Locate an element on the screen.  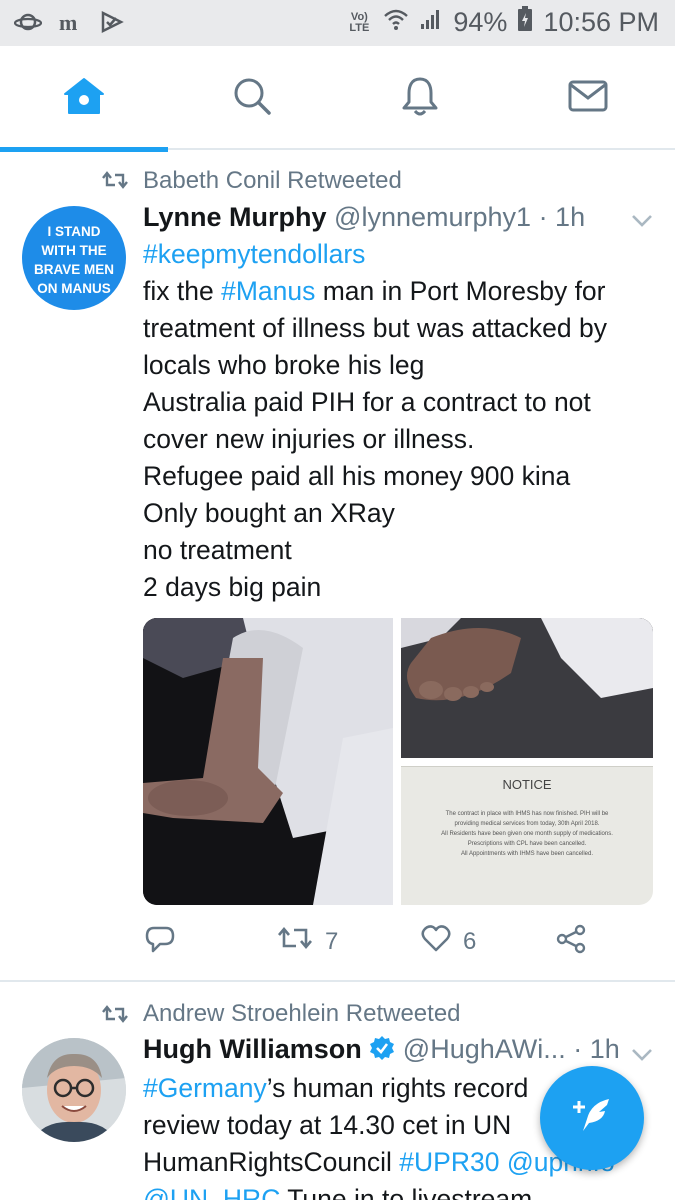
search-icon is located at coordinates (252, 98).